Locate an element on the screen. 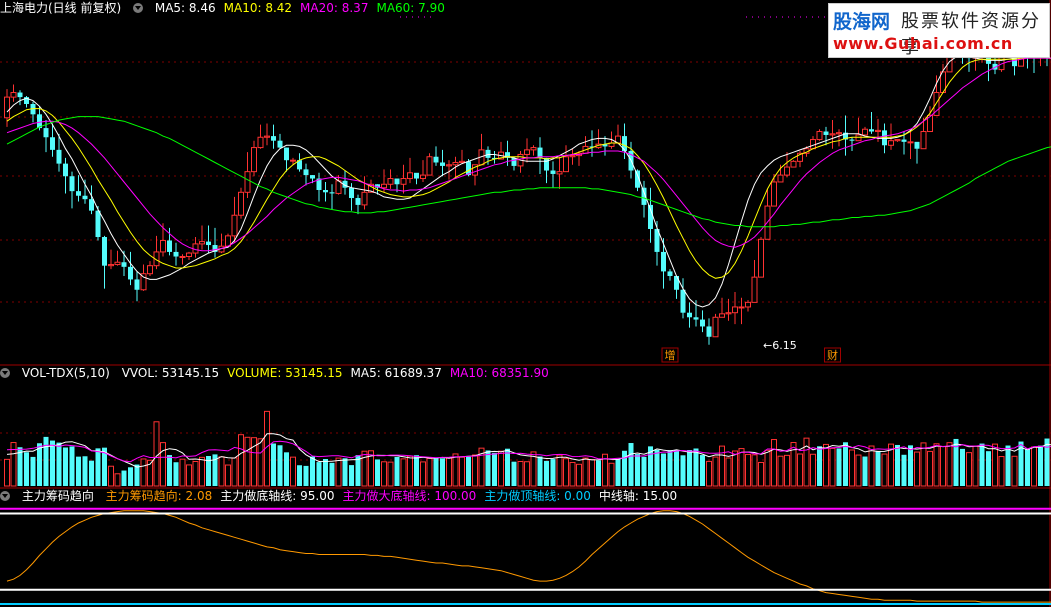  legend-item: MA10: 68351.90 is located at coordinates (499, 373).